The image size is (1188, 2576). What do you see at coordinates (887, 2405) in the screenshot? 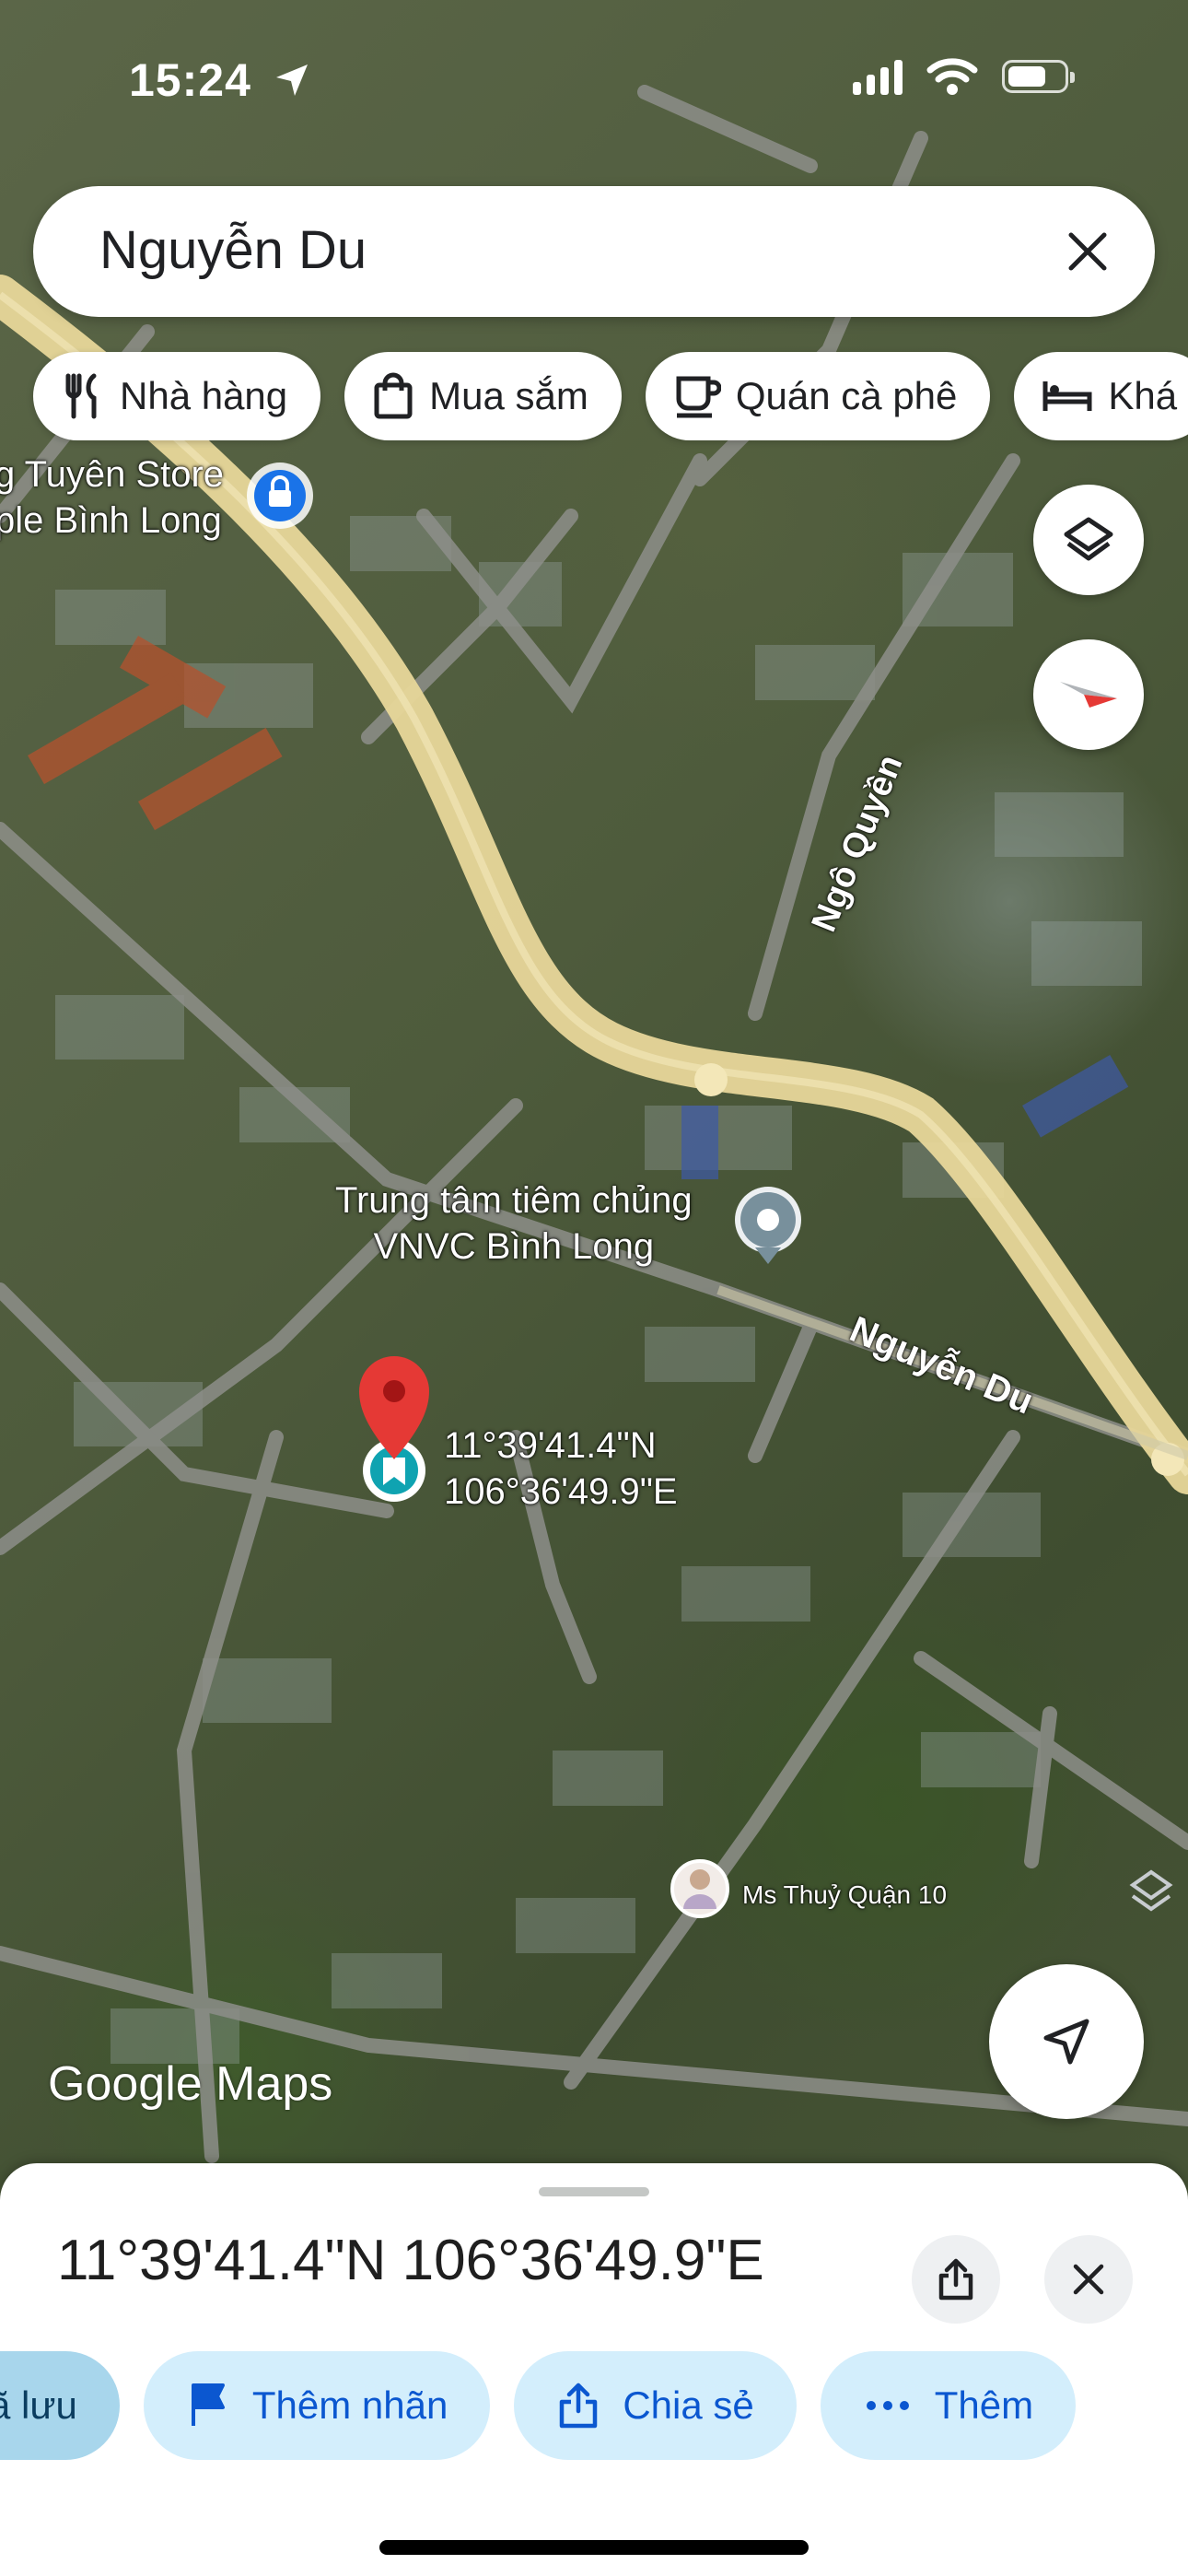
I see `more-dots-icon` at bounding box center [887, 2405].